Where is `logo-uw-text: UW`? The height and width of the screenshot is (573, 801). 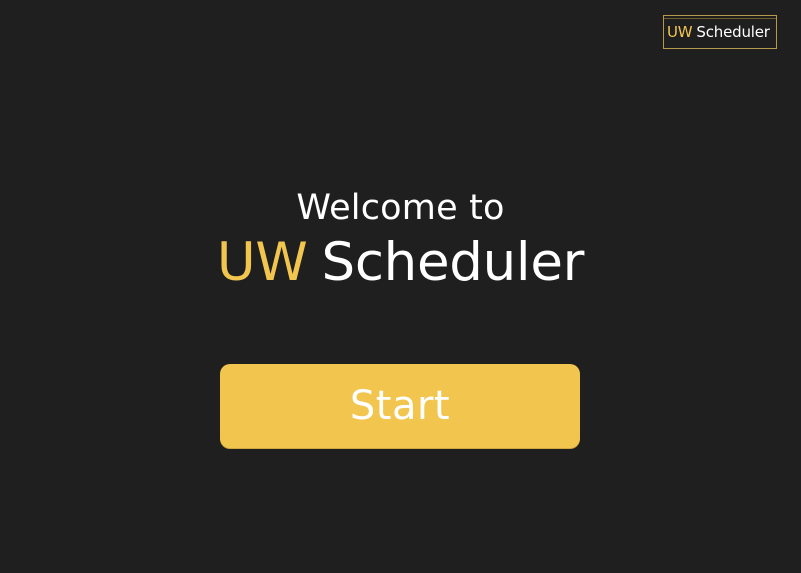 logo-uw-text: UW is located at coordinates (680, 32).